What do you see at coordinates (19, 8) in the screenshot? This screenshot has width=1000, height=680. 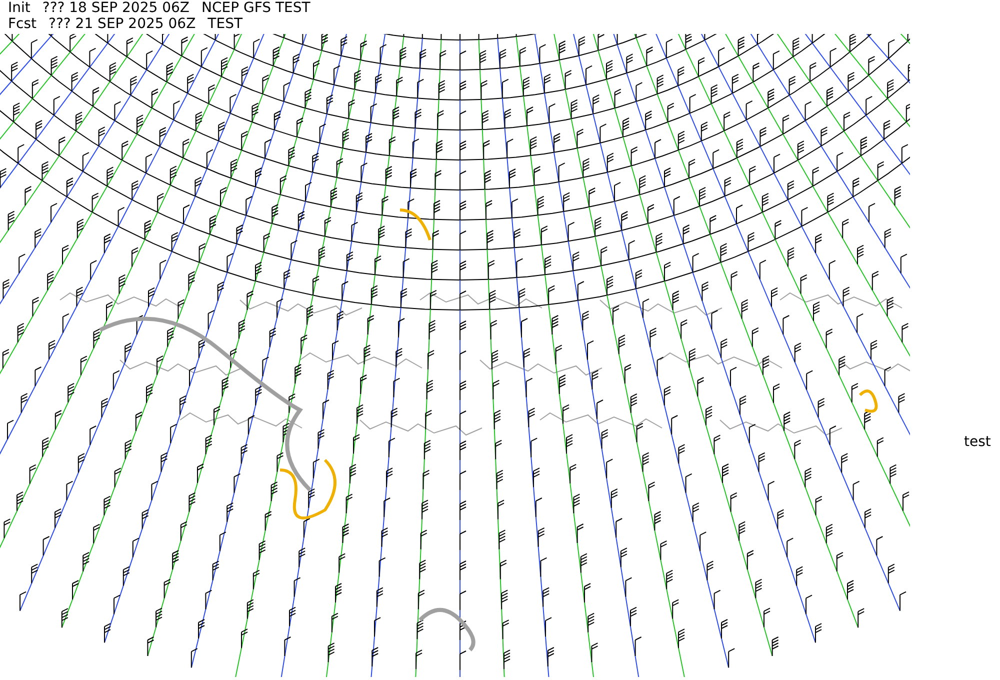 I see `header-label: Init` at bounding box center [19, 8].